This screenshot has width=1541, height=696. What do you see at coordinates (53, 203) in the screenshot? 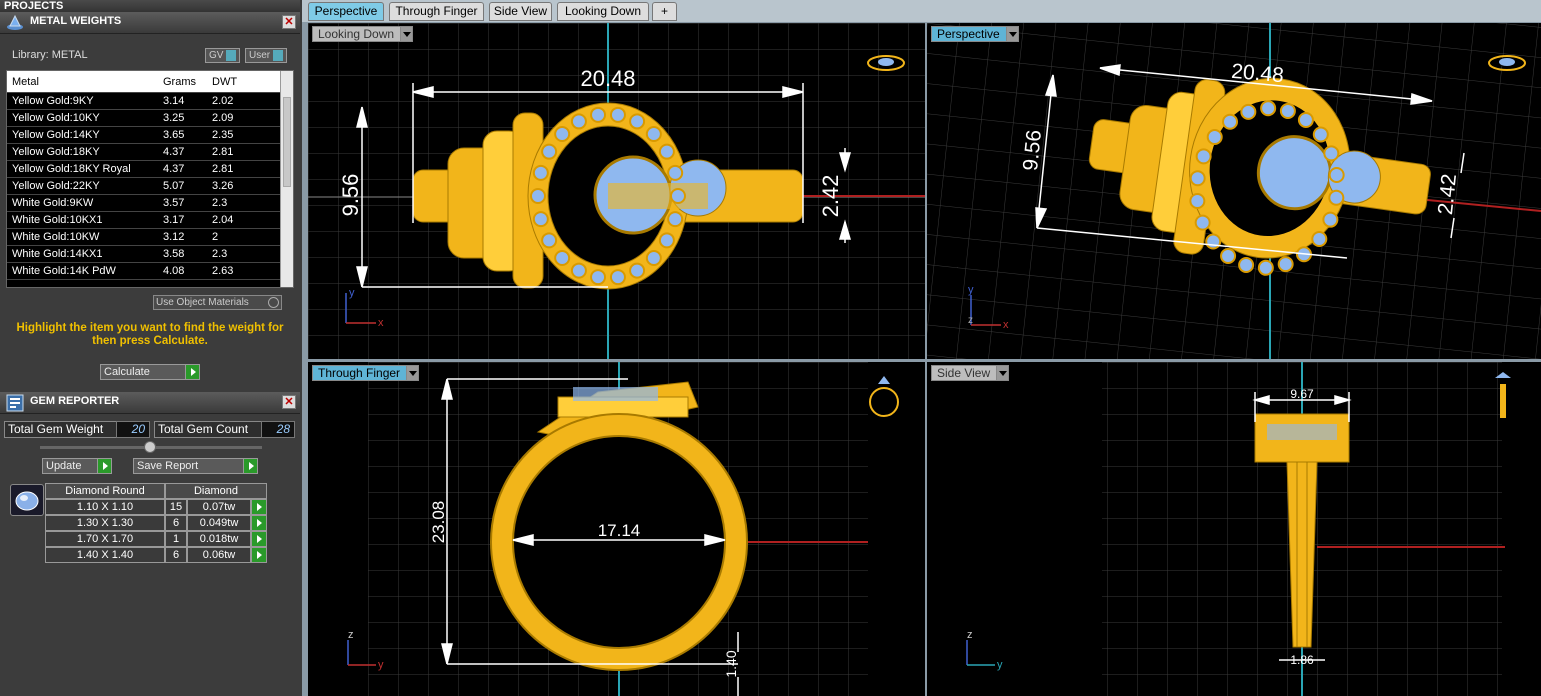
I see `metal-name: White Gold:9KW` at bounding box center [53, 203].